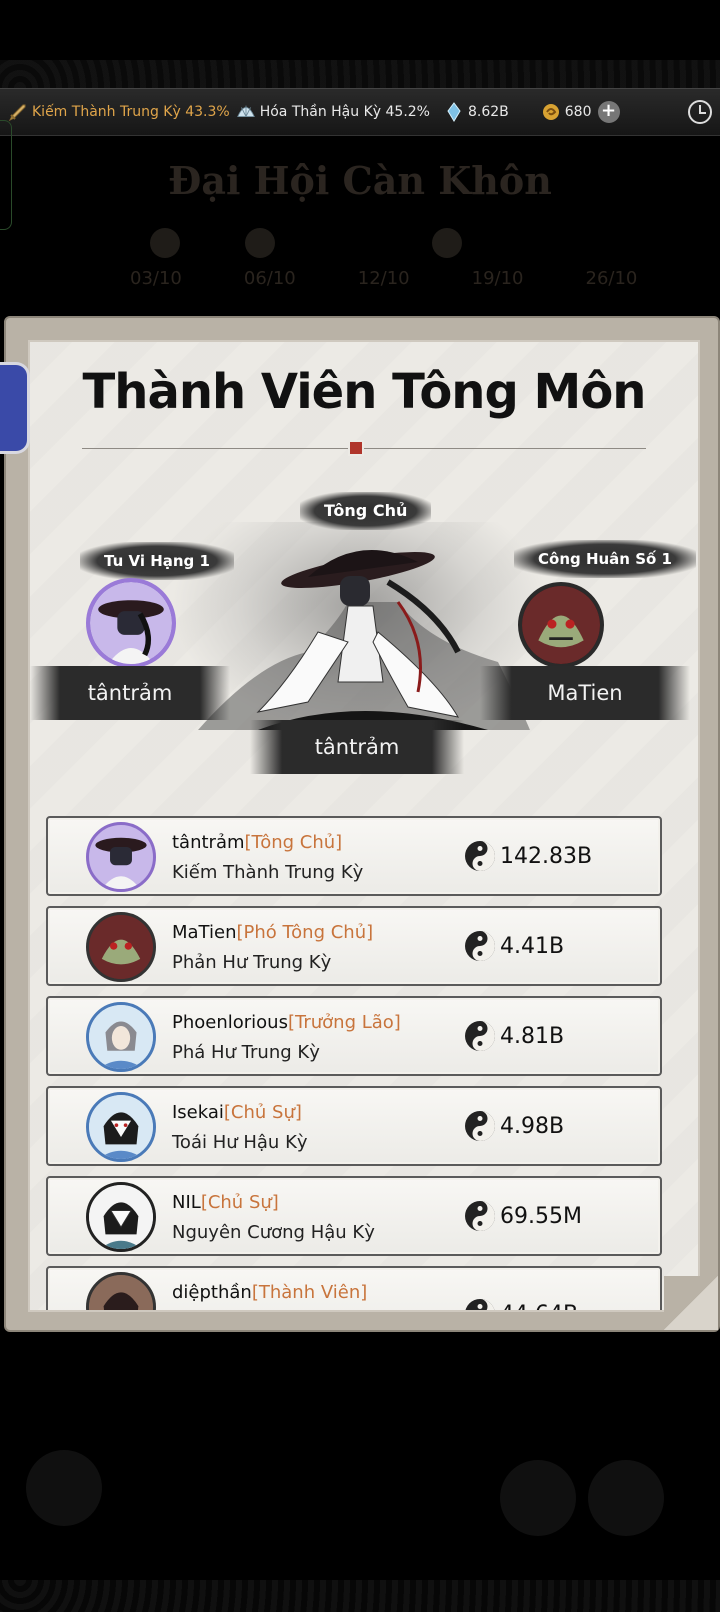 The height and width of the screenshot is (1612, 720). I want to click on timeline-date: 12/10, so click(383, 278).